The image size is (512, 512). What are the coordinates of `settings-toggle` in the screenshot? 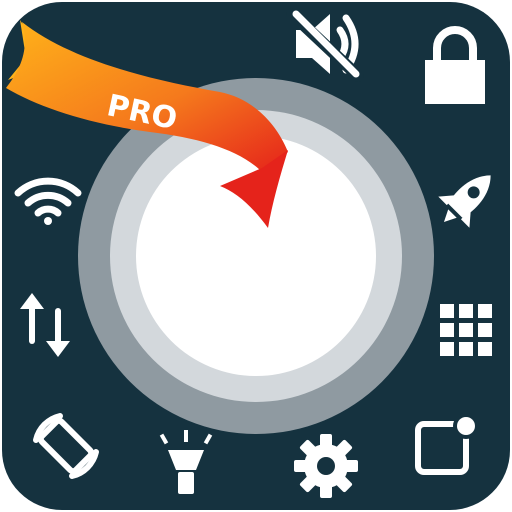 It's located at (326, 466).